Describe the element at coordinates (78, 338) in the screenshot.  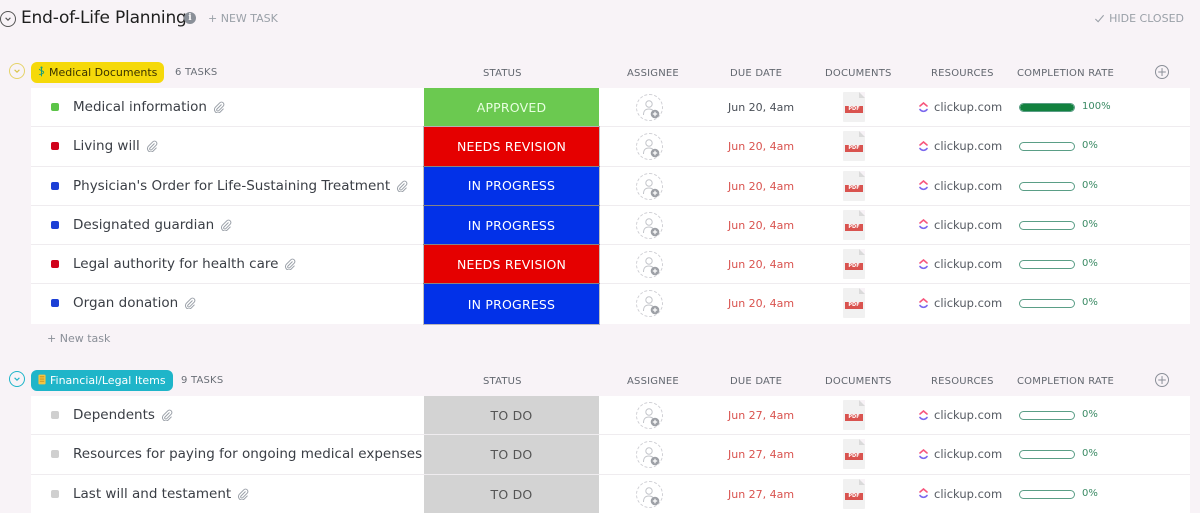
I see `new-task-link: + New task` at that location.